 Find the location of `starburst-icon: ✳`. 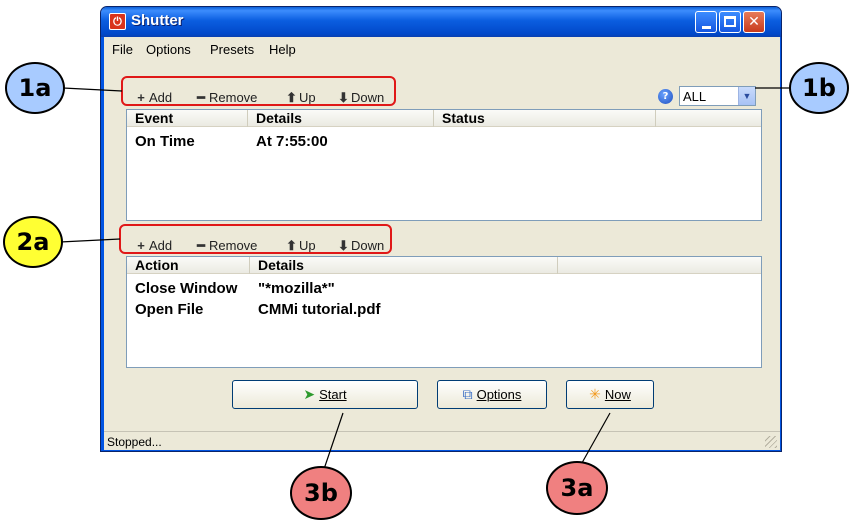

starburst-icon: ✳ is located at coordinates (595, 394).